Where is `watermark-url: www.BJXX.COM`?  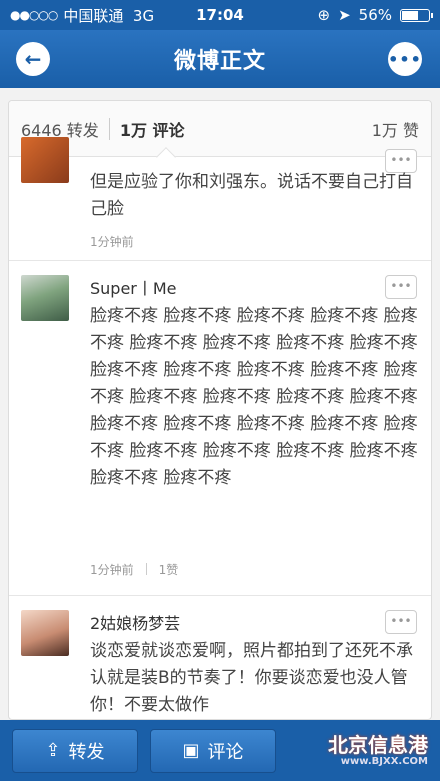 watermark-url: www.BJXX.COM is located at coordinates (384, 761).